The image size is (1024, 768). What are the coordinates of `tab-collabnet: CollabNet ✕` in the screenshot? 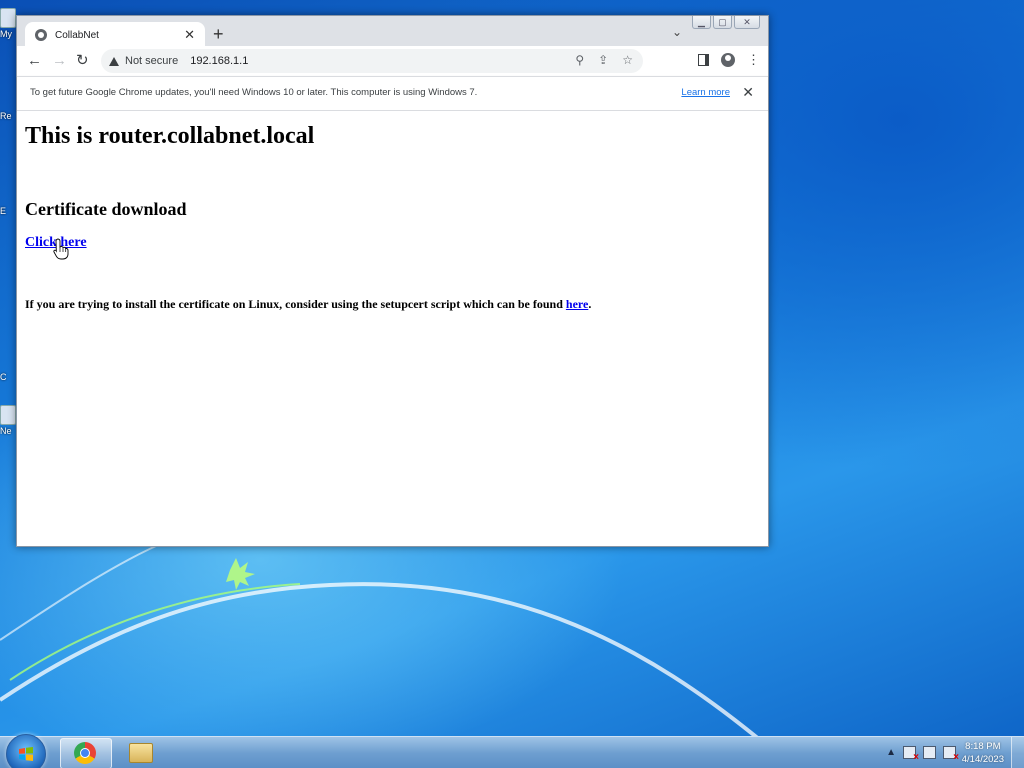 It's located at (115, 35).